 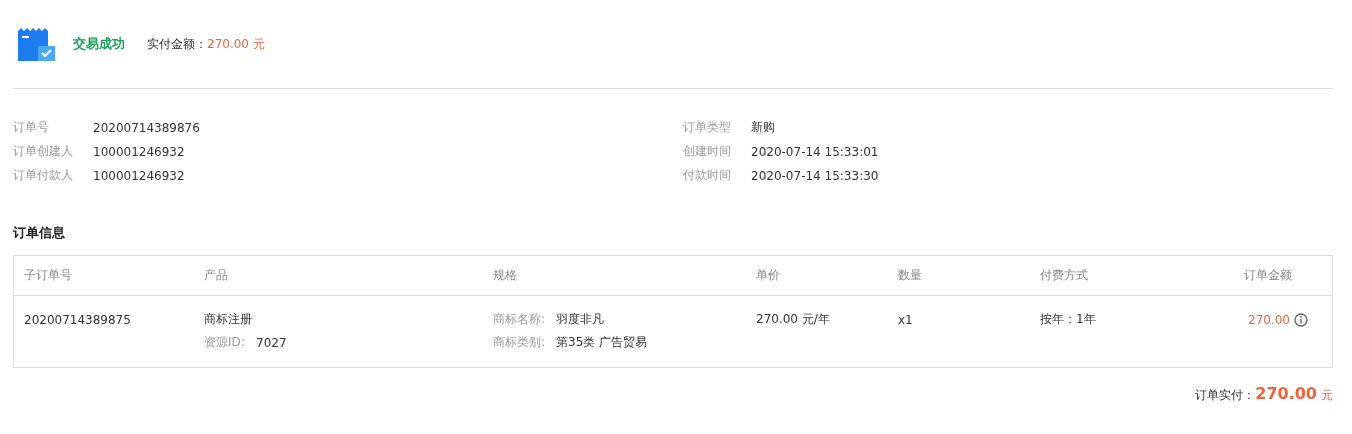 I want to click on field-label: 创建时间, so click(x=707, y=151).